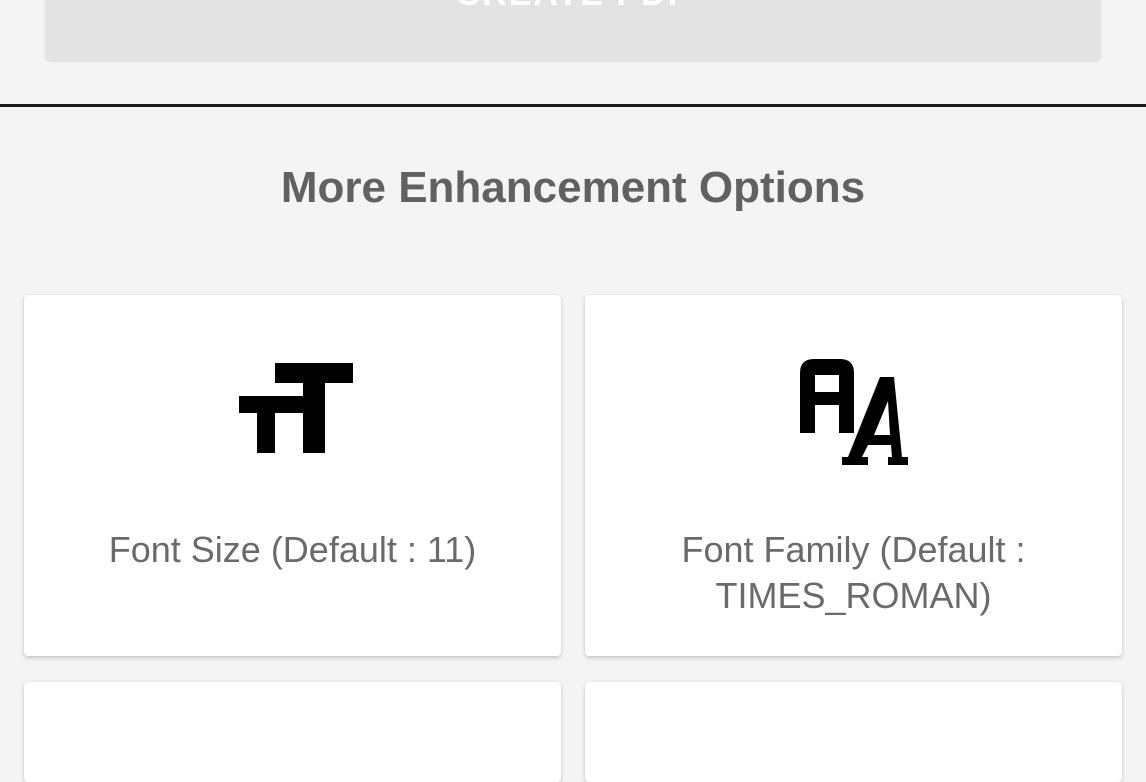 This screenshot has width=1146, height=782. Describe the element at coordinates (853, 549) in the screenshot. I see `font-family-label-line1: Font Family (Default :` at that location.